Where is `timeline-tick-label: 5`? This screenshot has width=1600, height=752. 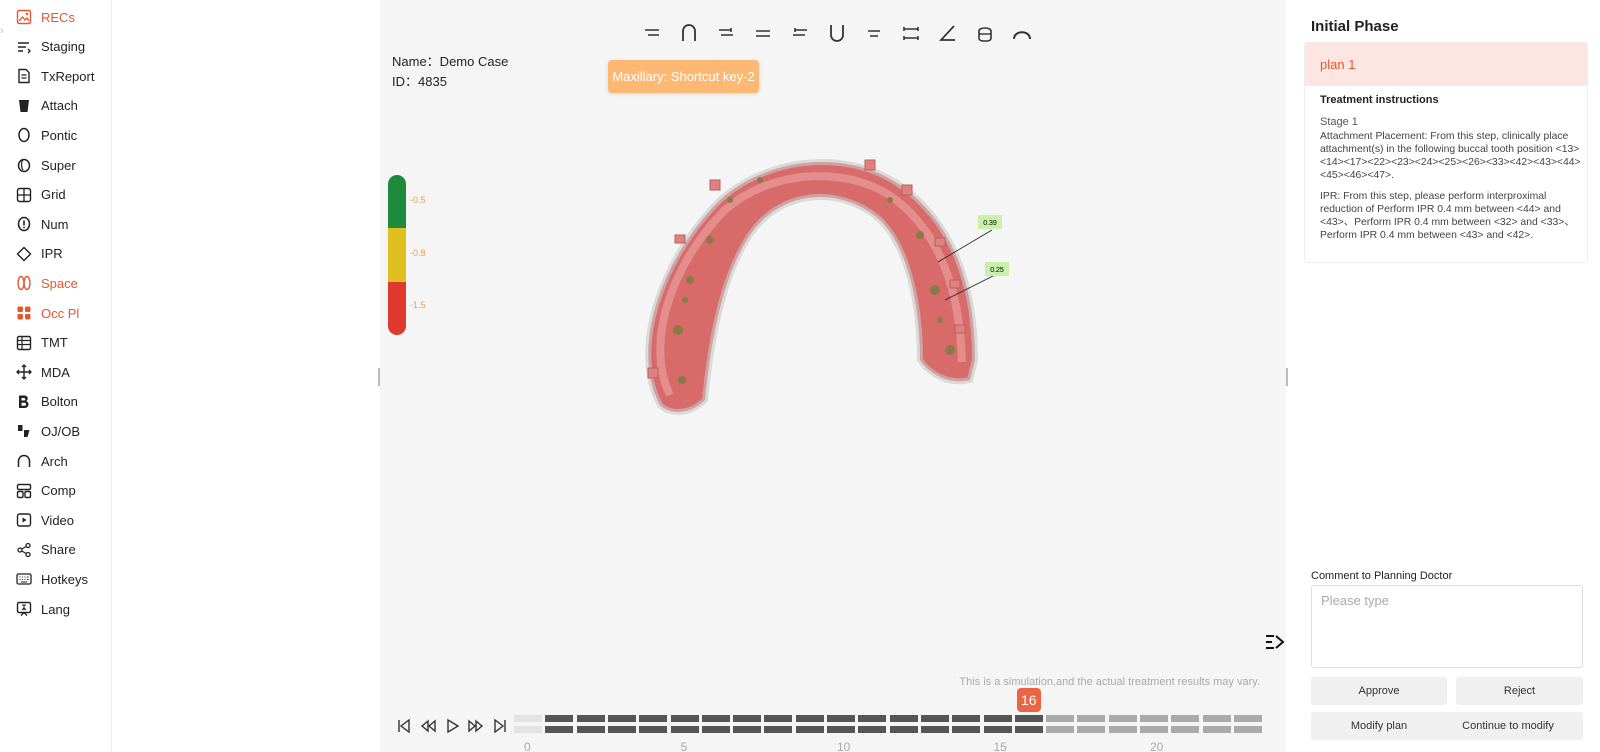
timeline-tick-label: 5 is located at coordinates (684, 746).